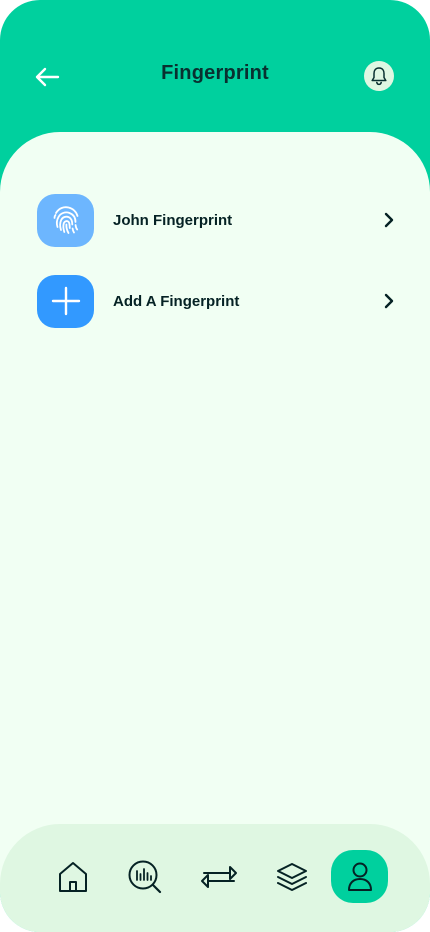 This screenshot has height=932, width=430. I want to click on notification-button, so click(379, 76).